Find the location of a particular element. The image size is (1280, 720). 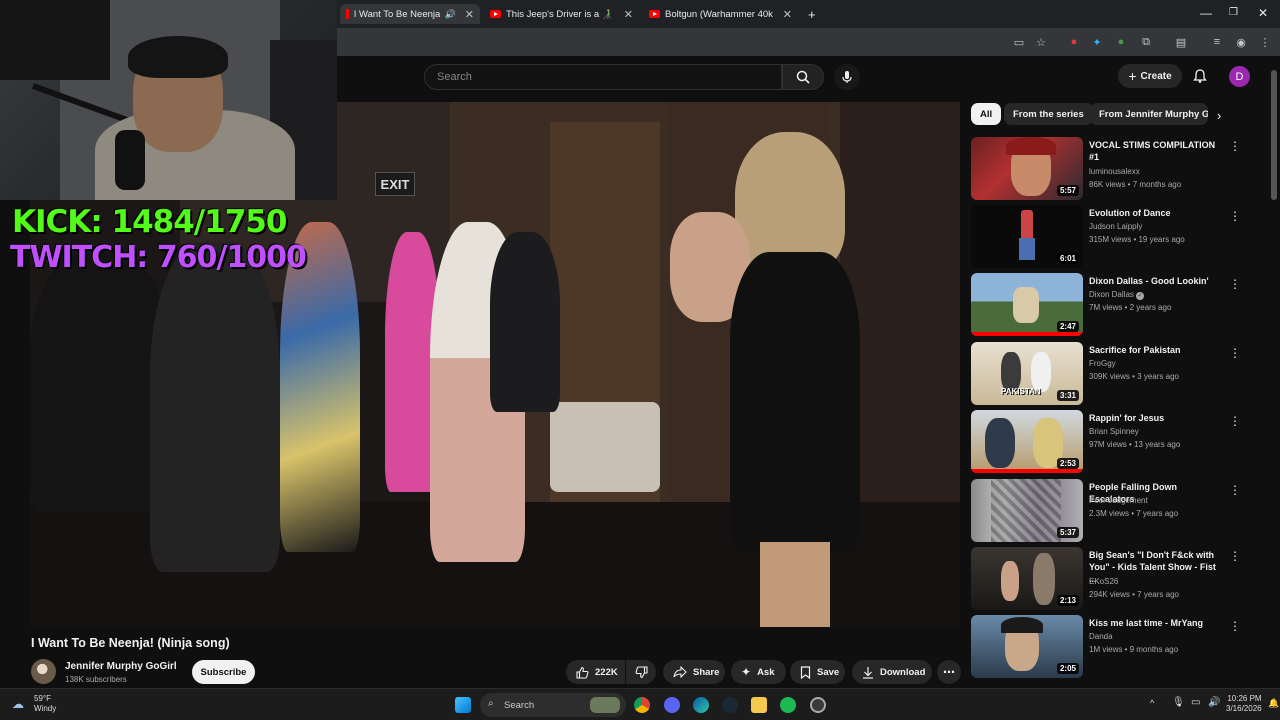

ask-button: ✦ Ask is located at coordinates (758, 672).